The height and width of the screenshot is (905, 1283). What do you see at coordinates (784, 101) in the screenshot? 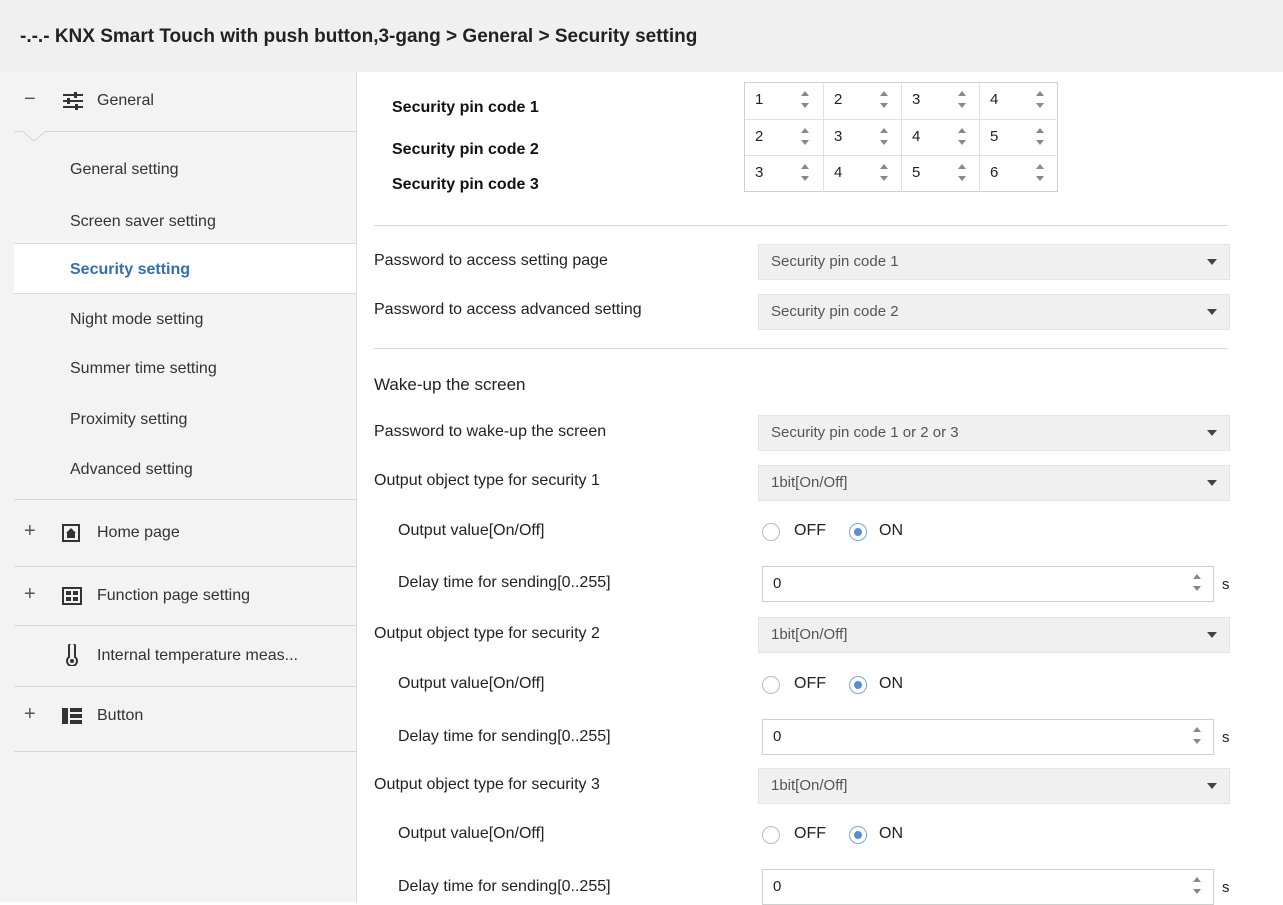
I see `pin-digit-stepper: 1` at bounding box center [784, 101].